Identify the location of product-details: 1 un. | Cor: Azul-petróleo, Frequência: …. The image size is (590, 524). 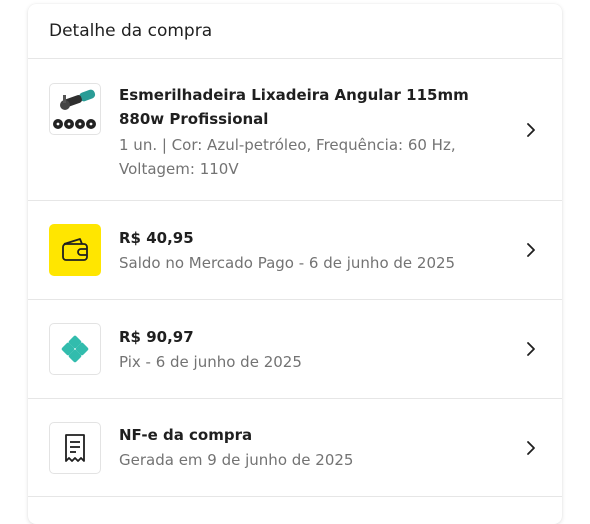
(287, 157).